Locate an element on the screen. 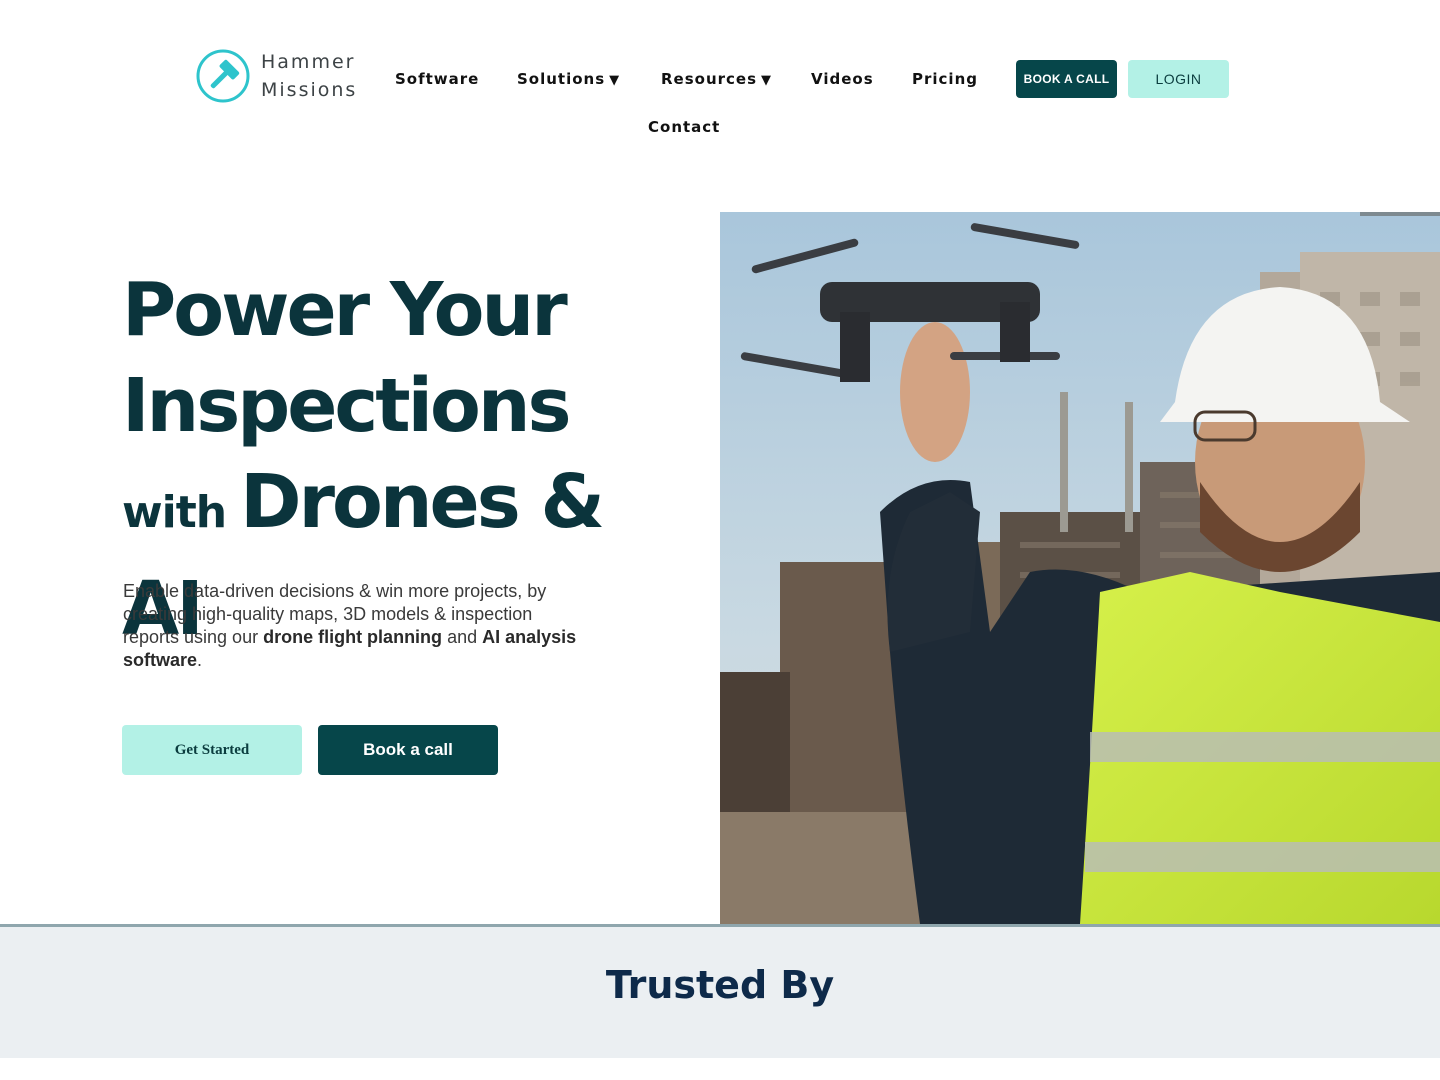  trusted-section: Trusted By is located at coordinates (720, 991).